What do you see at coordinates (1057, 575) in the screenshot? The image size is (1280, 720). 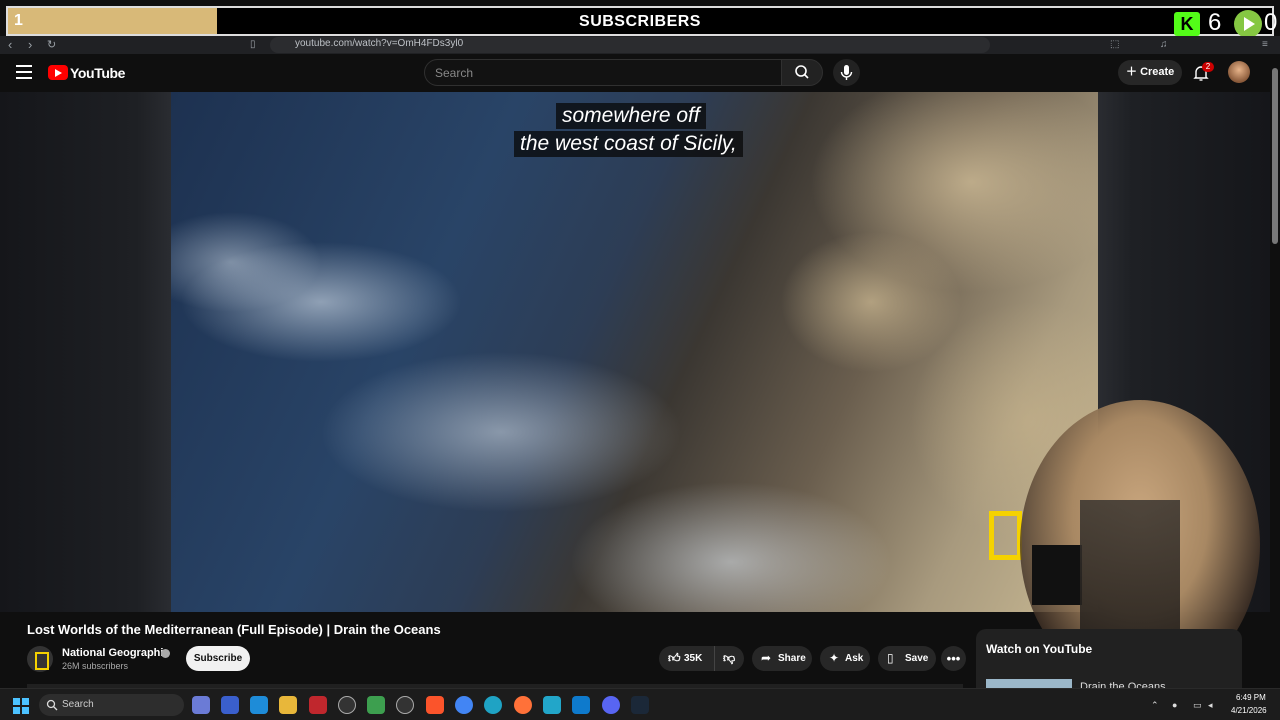 I see `webcam-background-monitor` at bounding box center [1057, 575].